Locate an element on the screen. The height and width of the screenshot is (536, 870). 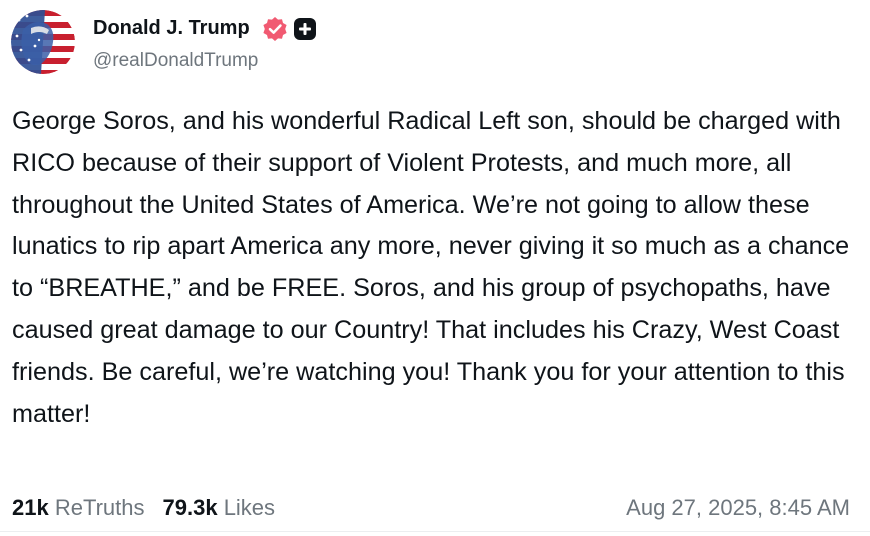
post-timestamp: Aug 27, 2025, 8:45 AM is located at coordinates (738, 508).